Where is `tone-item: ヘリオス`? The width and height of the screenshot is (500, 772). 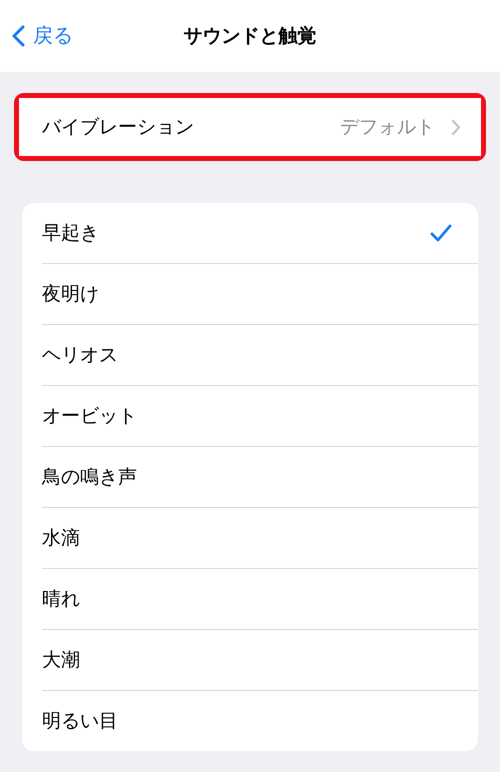 tone-item: ヘリオス is located at coordinates (260, 354).